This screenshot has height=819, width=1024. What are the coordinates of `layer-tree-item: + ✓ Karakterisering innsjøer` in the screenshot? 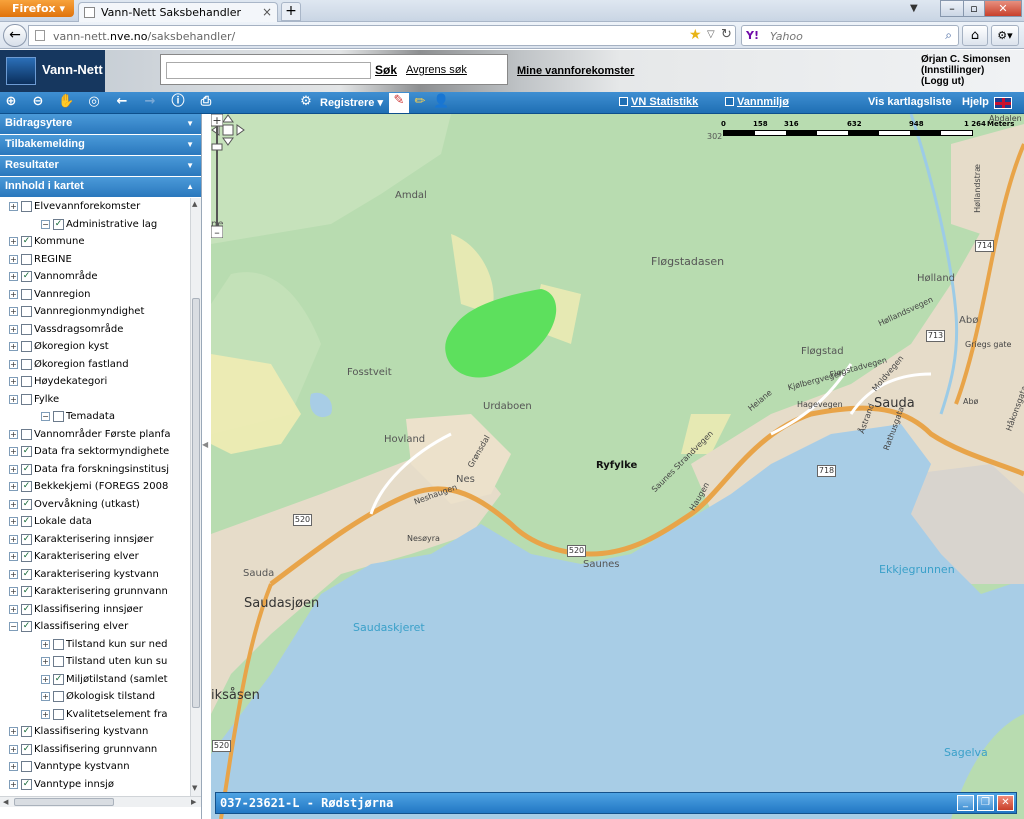 It's located at (95, 540).